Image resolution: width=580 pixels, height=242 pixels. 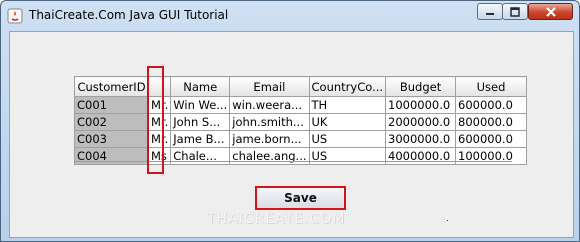 What do you see at coordinates (155, 120) in the screenshot?
I see `highlight-annotation` at bounding box center [155, 120].